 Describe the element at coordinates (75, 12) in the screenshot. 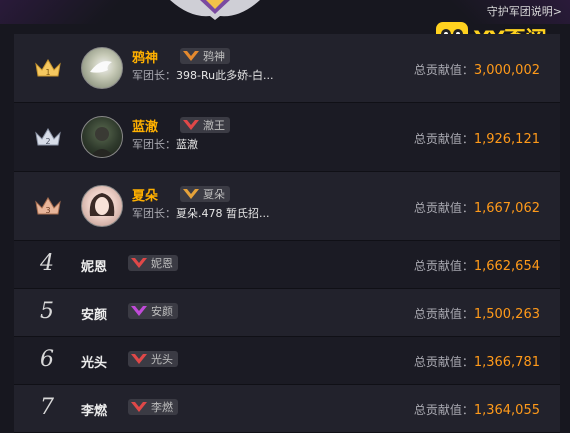

I see `header-decoration-left` at that location.